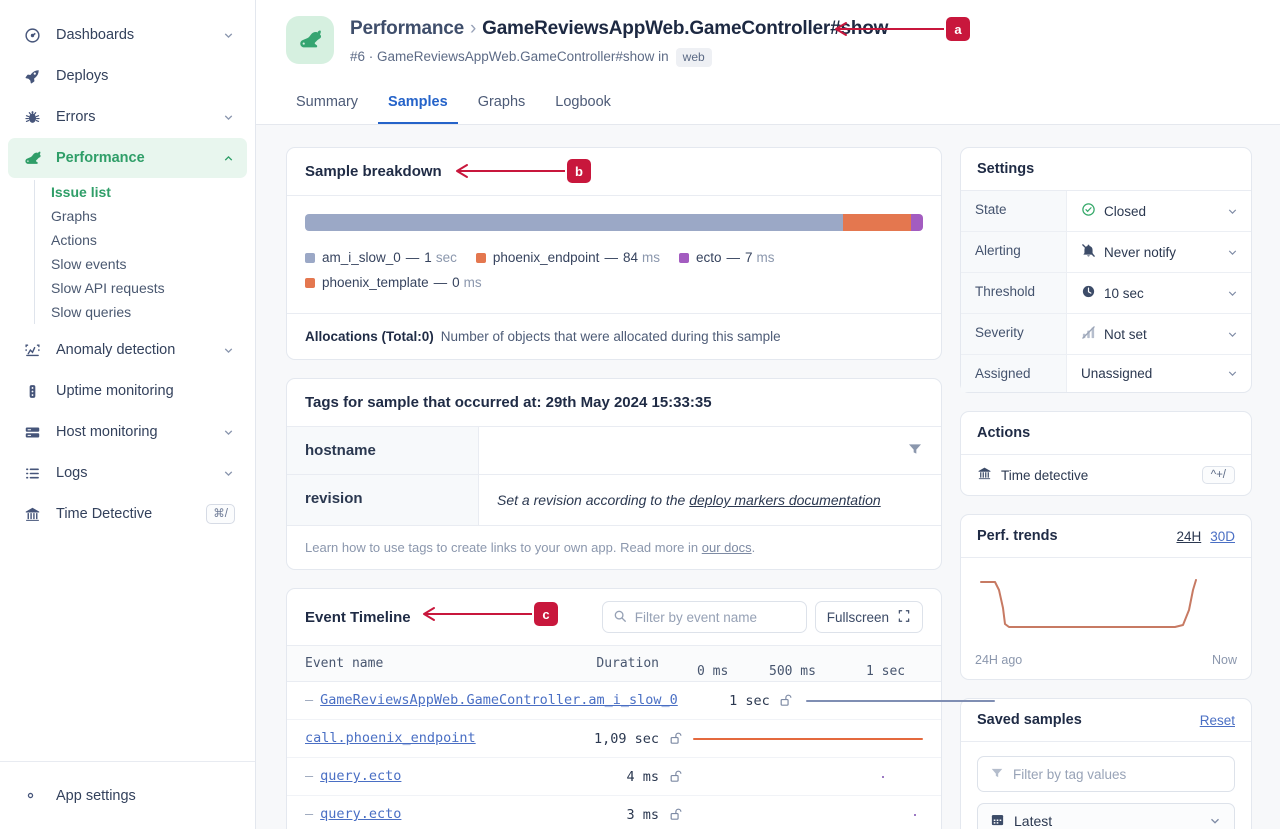  I want to click on breakdown-segment-phoenix-endpoint, so click(877, 222).